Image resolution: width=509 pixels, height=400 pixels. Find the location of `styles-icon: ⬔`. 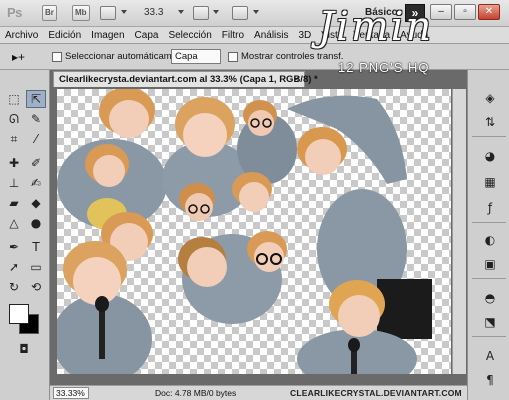

styles-icon: ⬔ is located at coordinates (490, 322).